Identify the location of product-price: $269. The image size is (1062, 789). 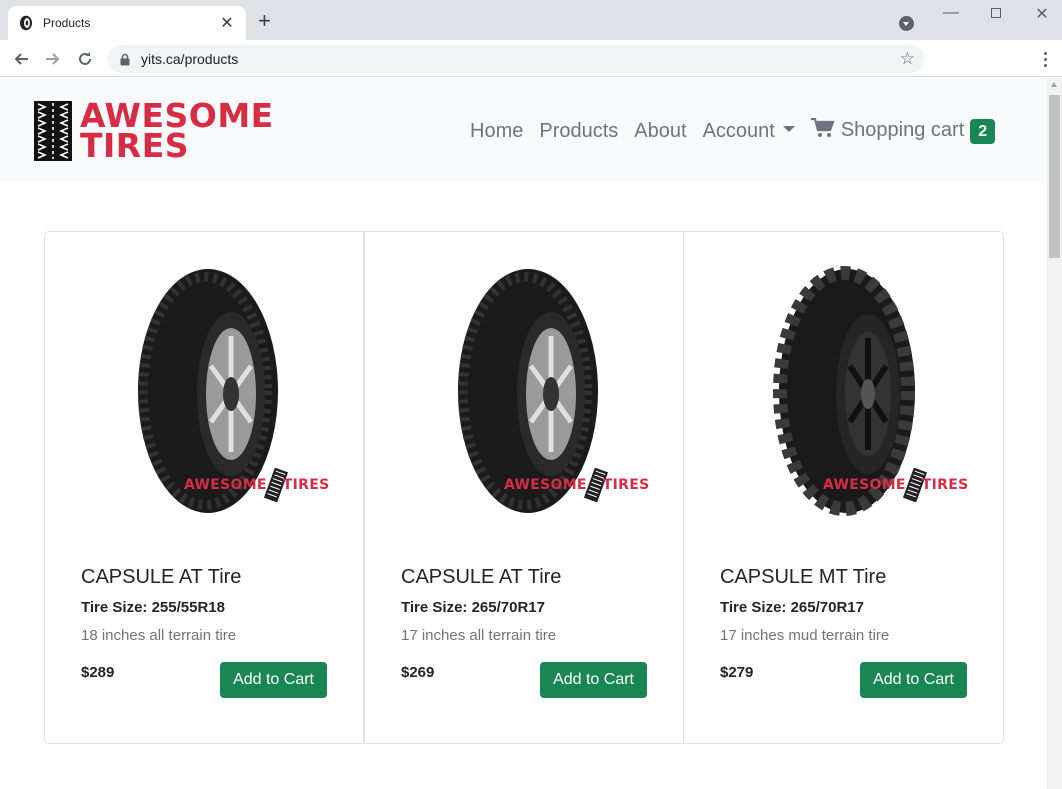
(418, 672).